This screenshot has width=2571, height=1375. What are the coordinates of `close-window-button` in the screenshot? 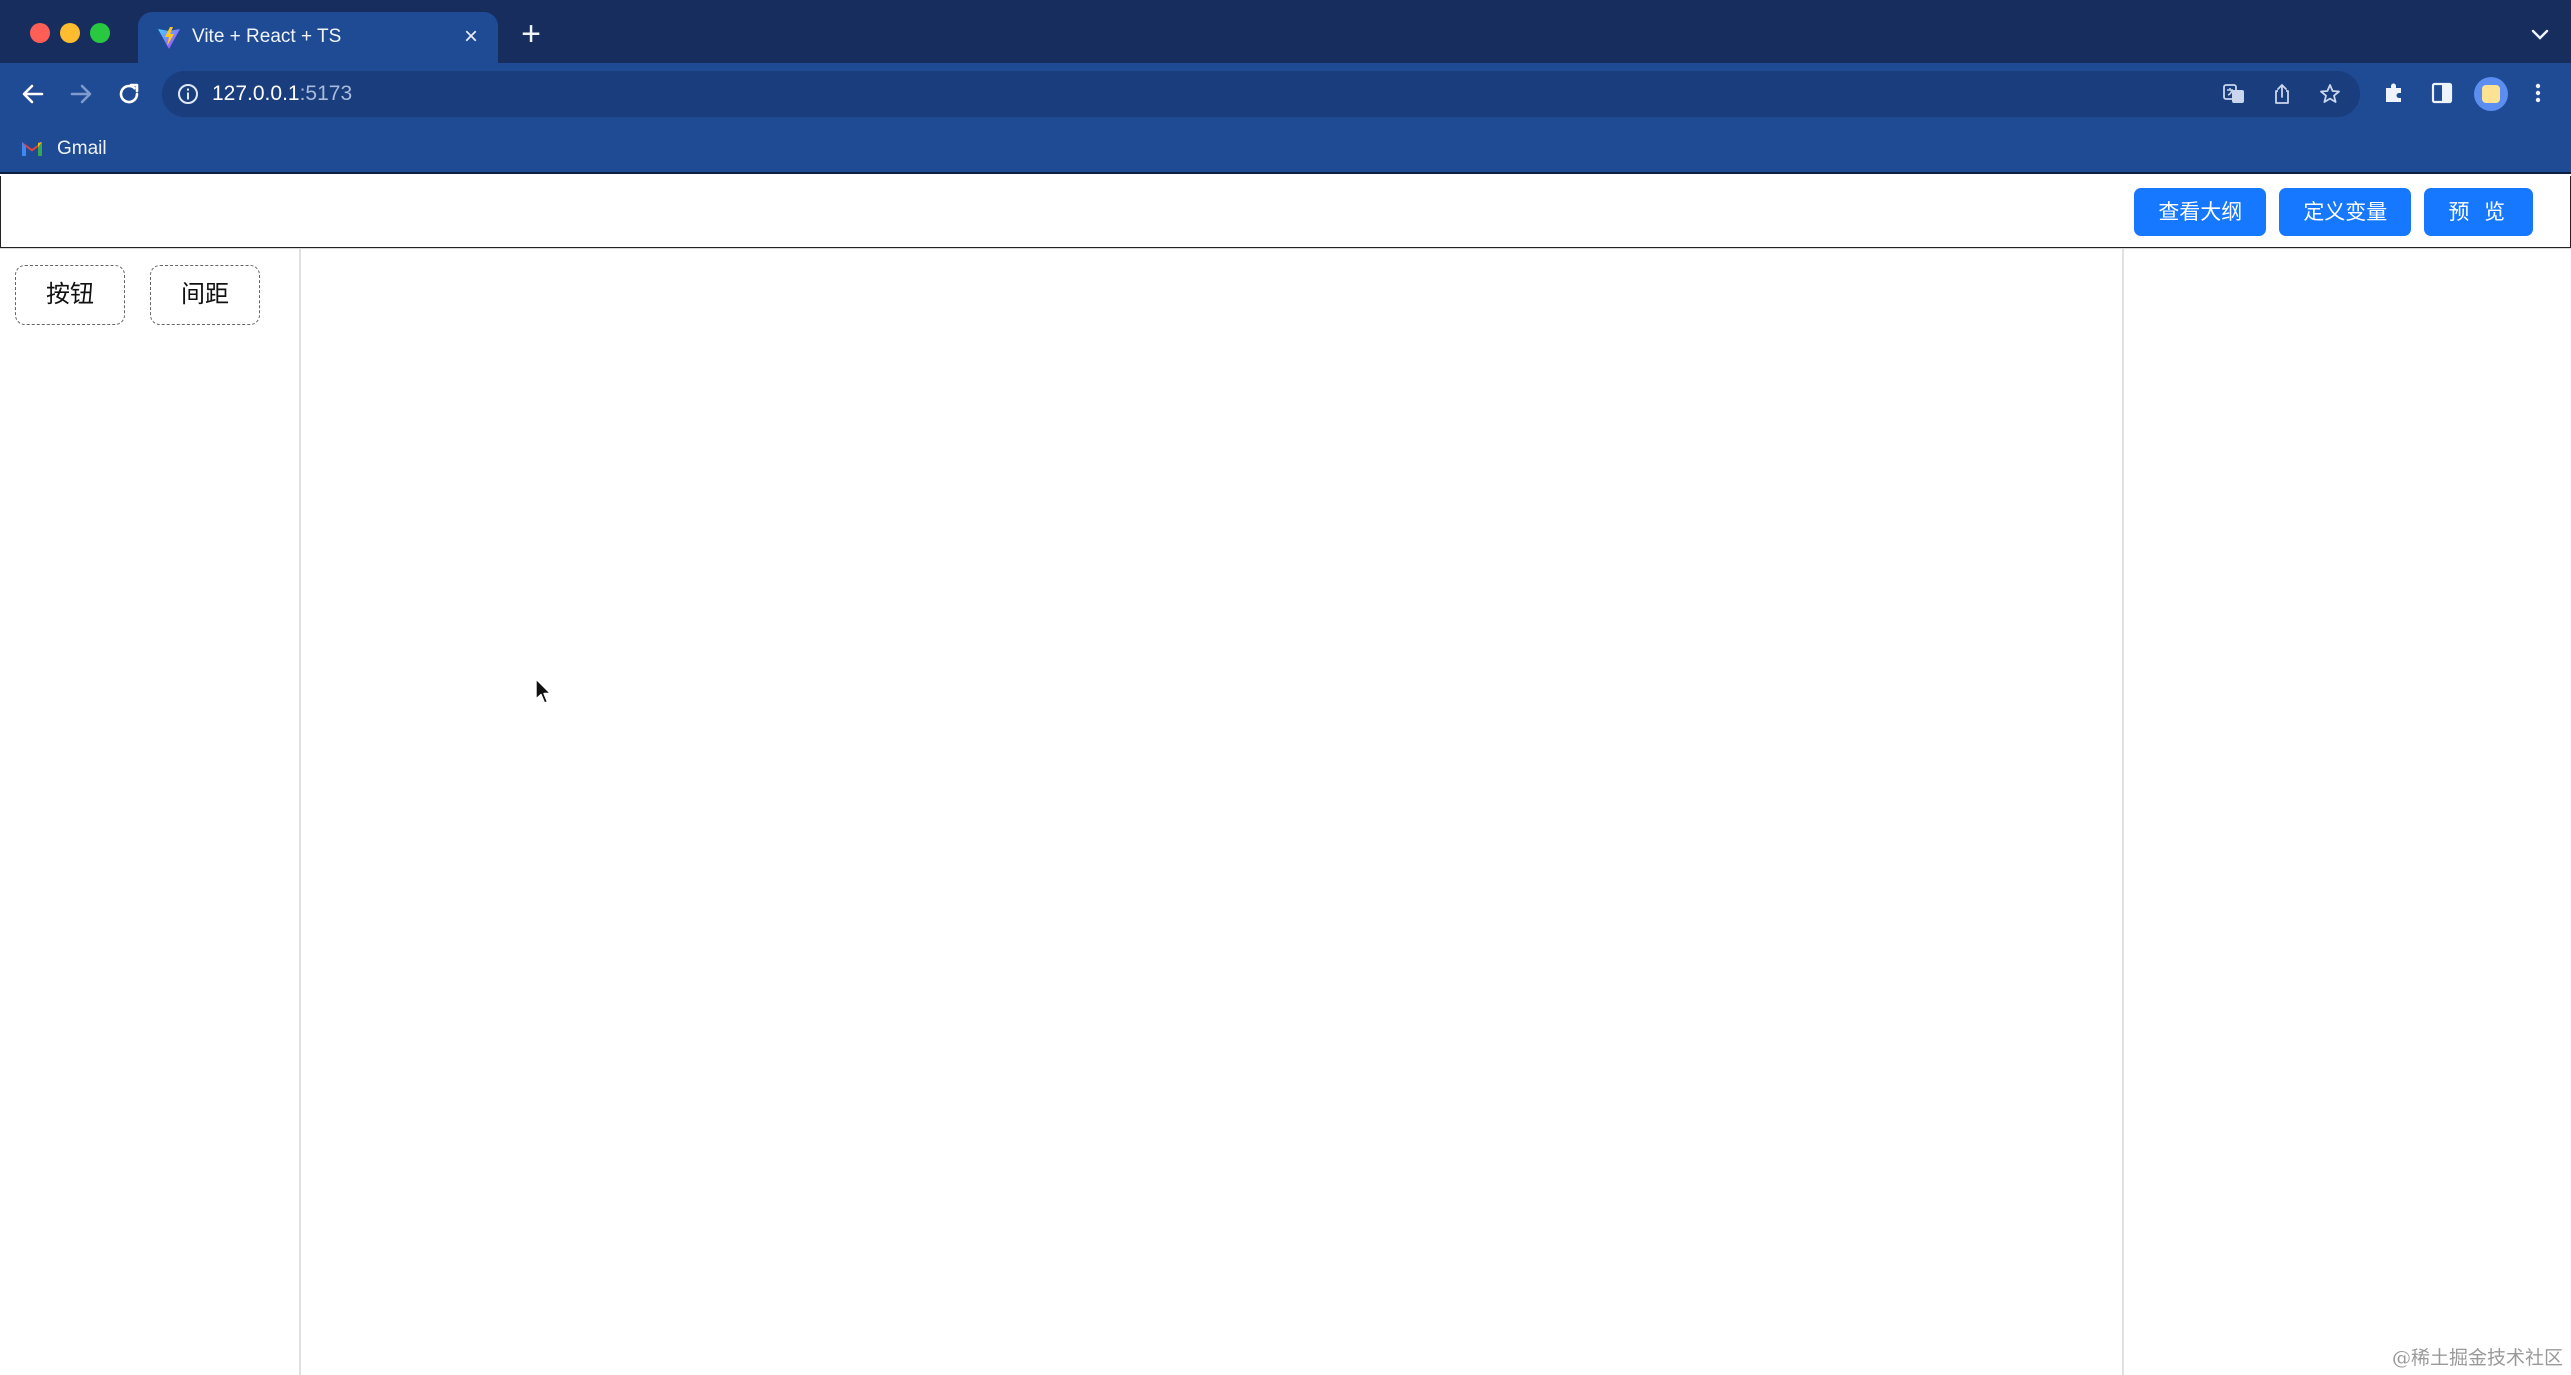 It's located at (40, 33).